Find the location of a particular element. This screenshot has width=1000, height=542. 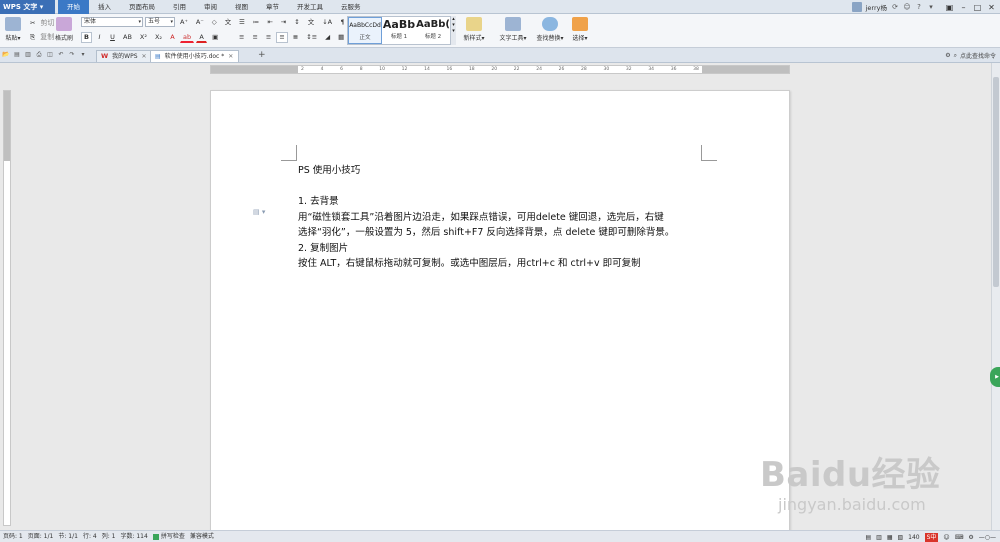

scroll-thumb is located at coordinates (996, 182).